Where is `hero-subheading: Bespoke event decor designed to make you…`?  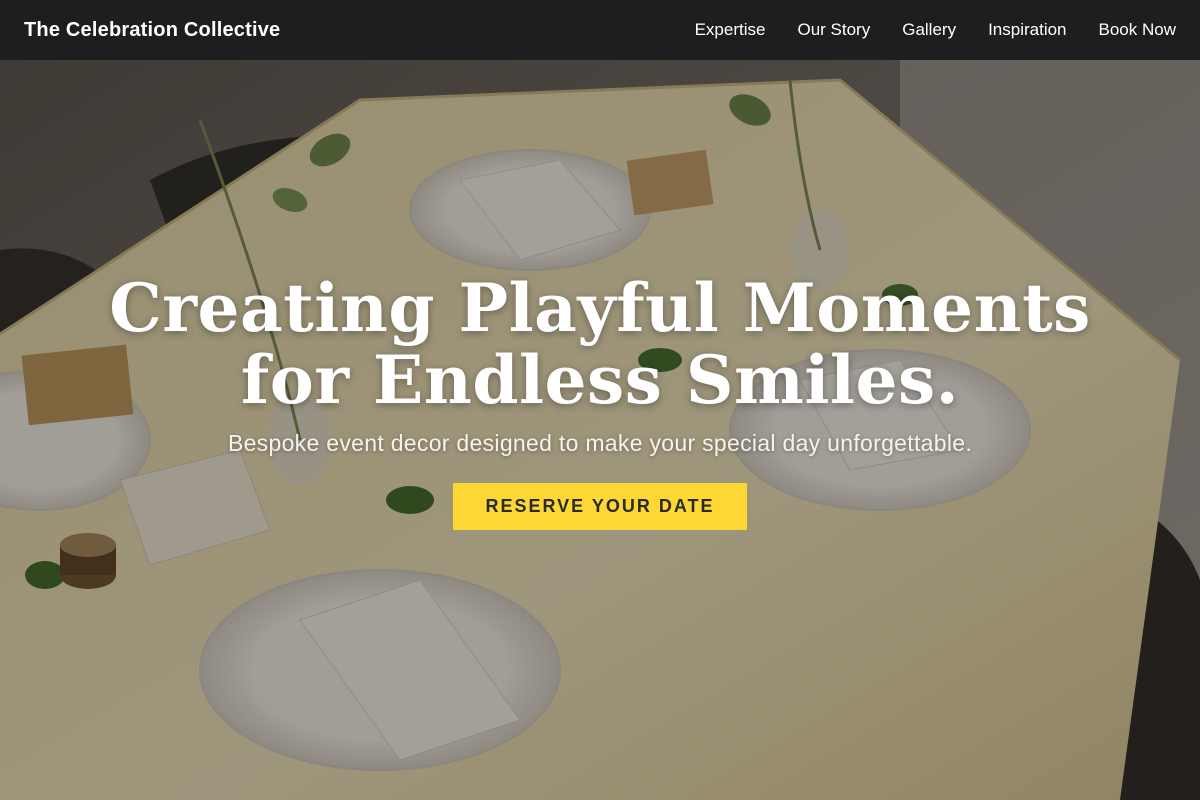 hero-subheading: Bespoke event decor designed to make you… is located at coordinates (600, 443).